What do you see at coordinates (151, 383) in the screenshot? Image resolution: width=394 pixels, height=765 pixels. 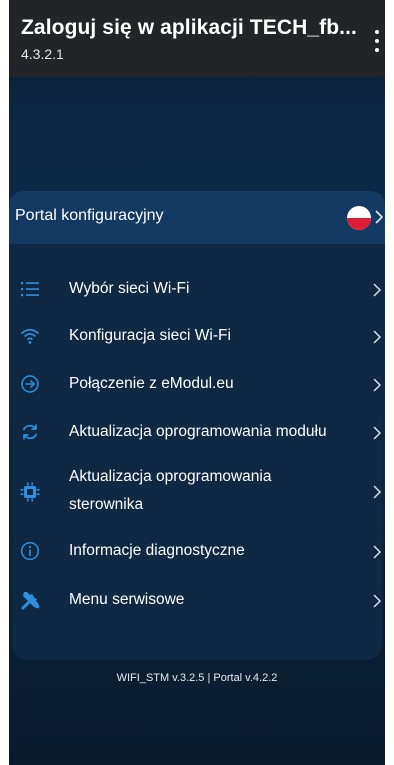 I see `menu-item-label: Połączenie z eModul.eu` at bounding box center [151, 383].